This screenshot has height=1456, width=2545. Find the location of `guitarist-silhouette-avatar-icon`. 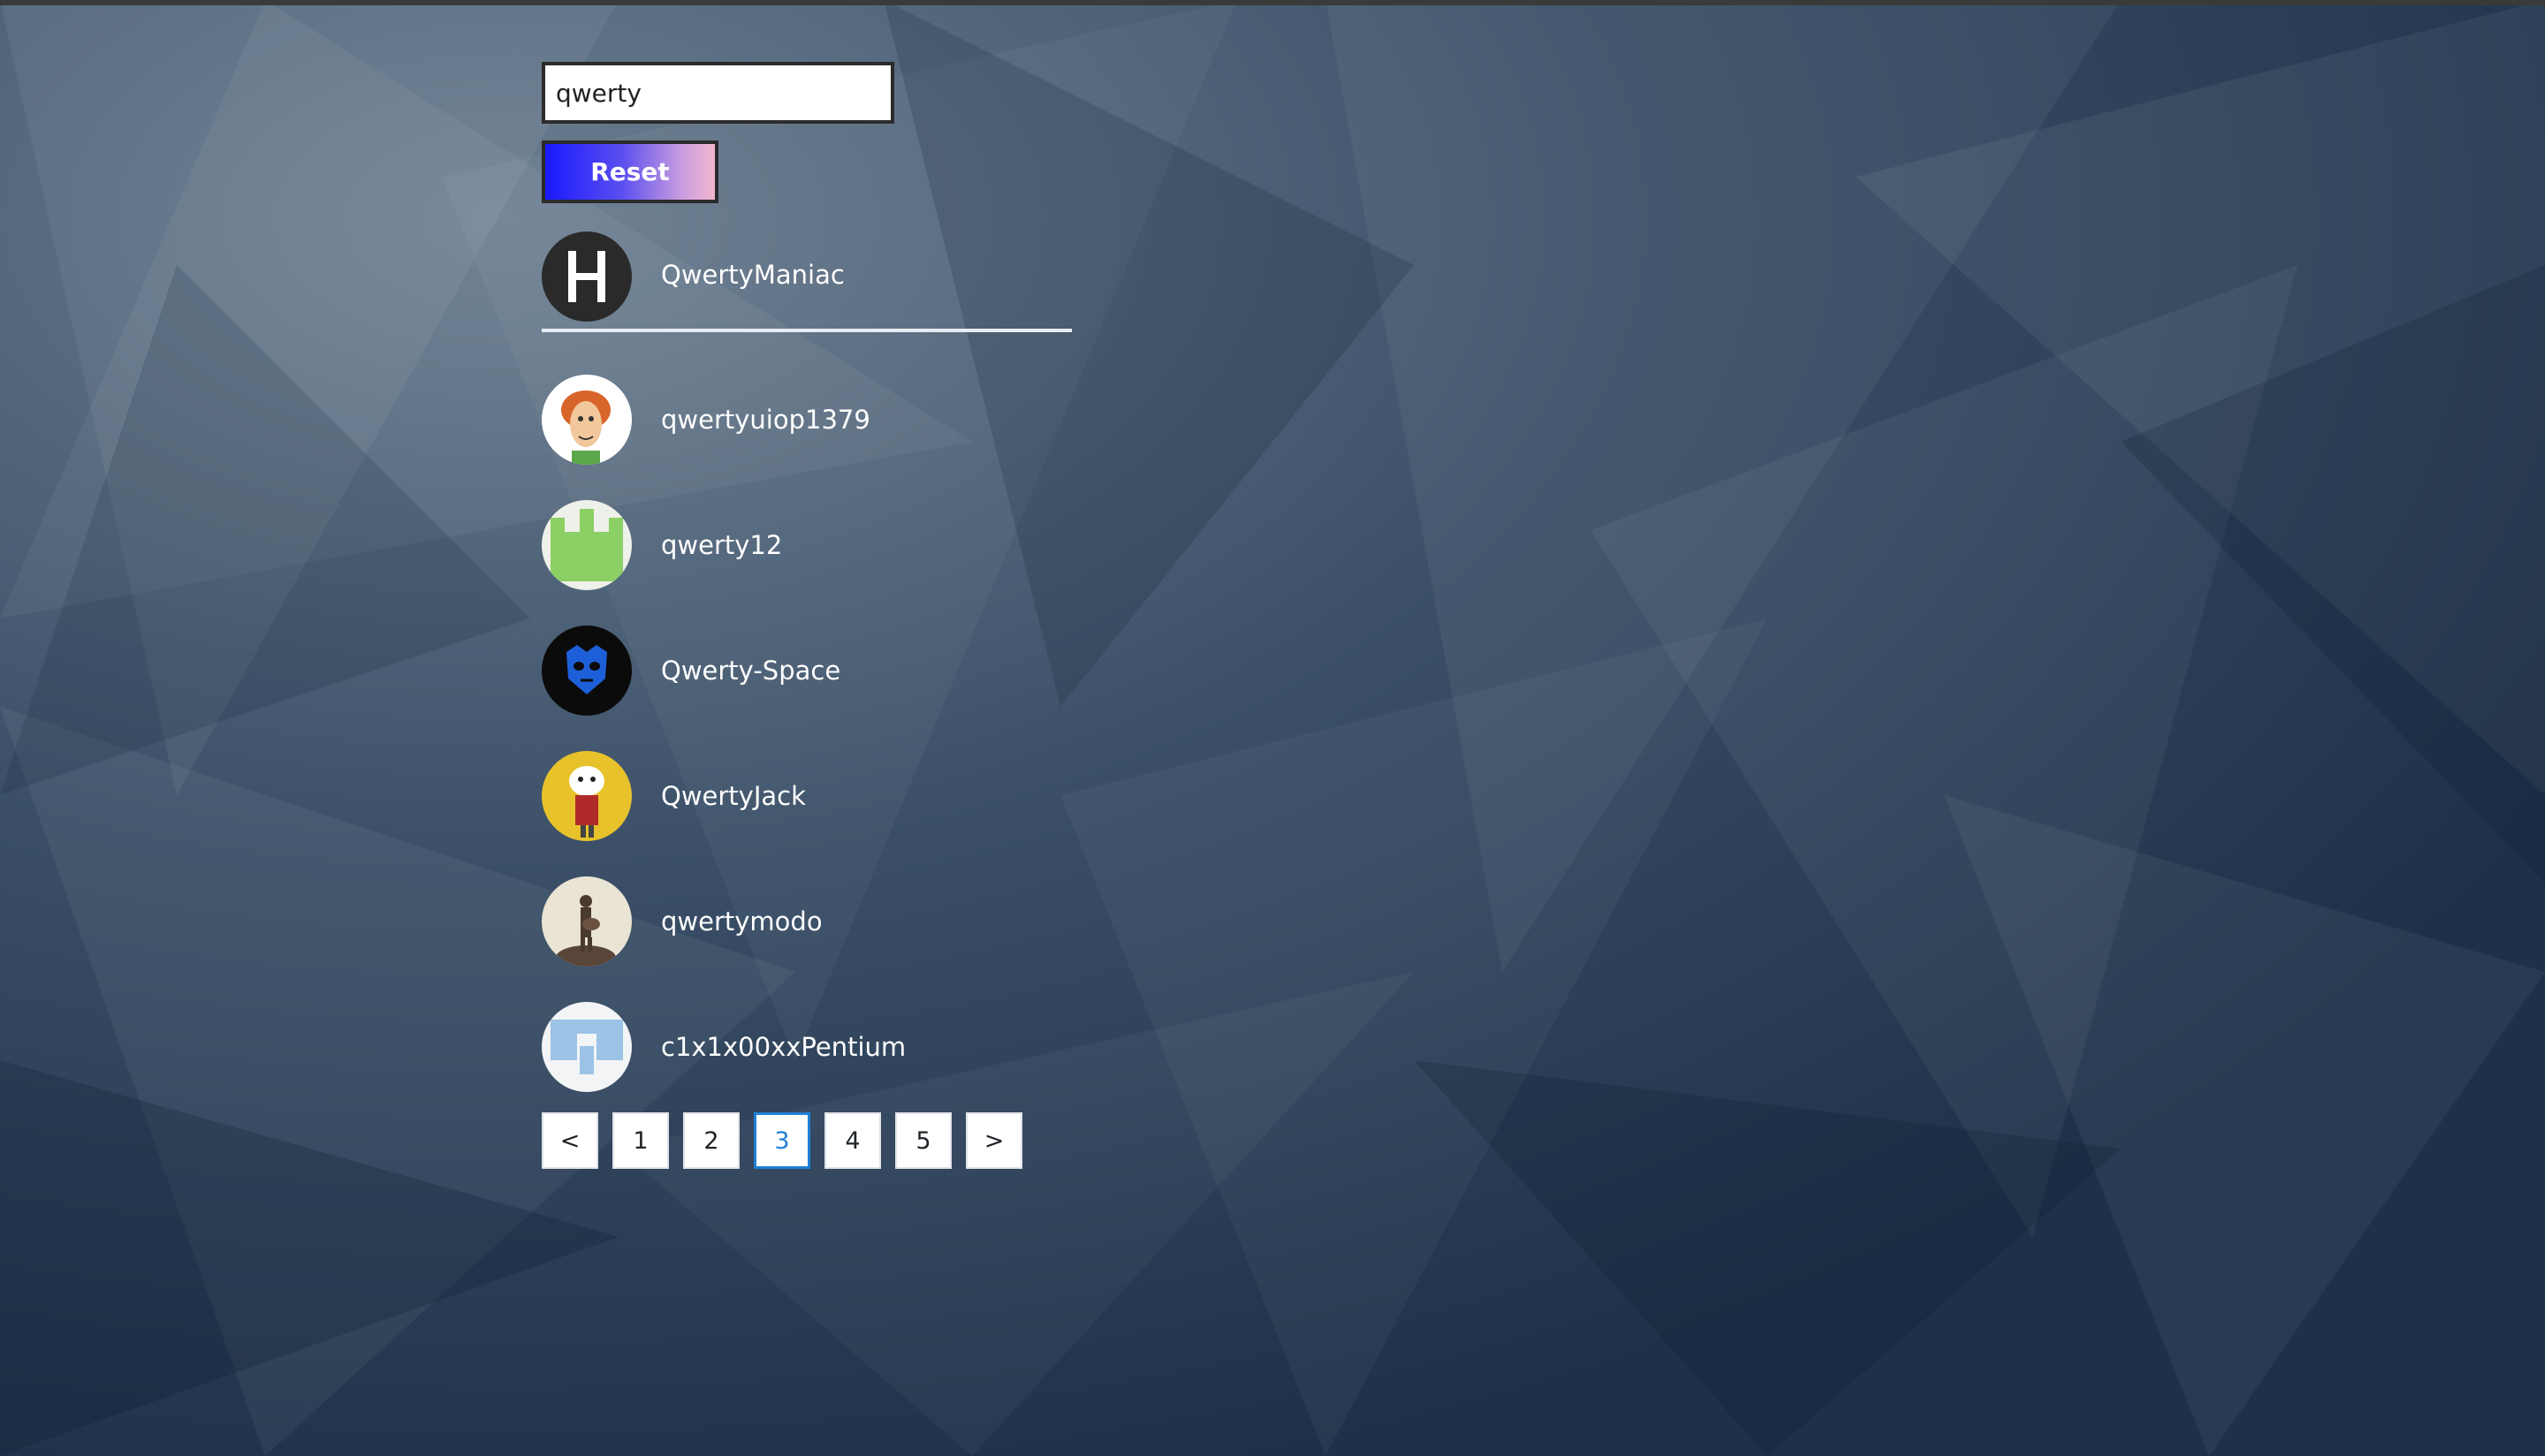

guitarist-silhouette-avatar-icon is located at coordinates (587, 921).